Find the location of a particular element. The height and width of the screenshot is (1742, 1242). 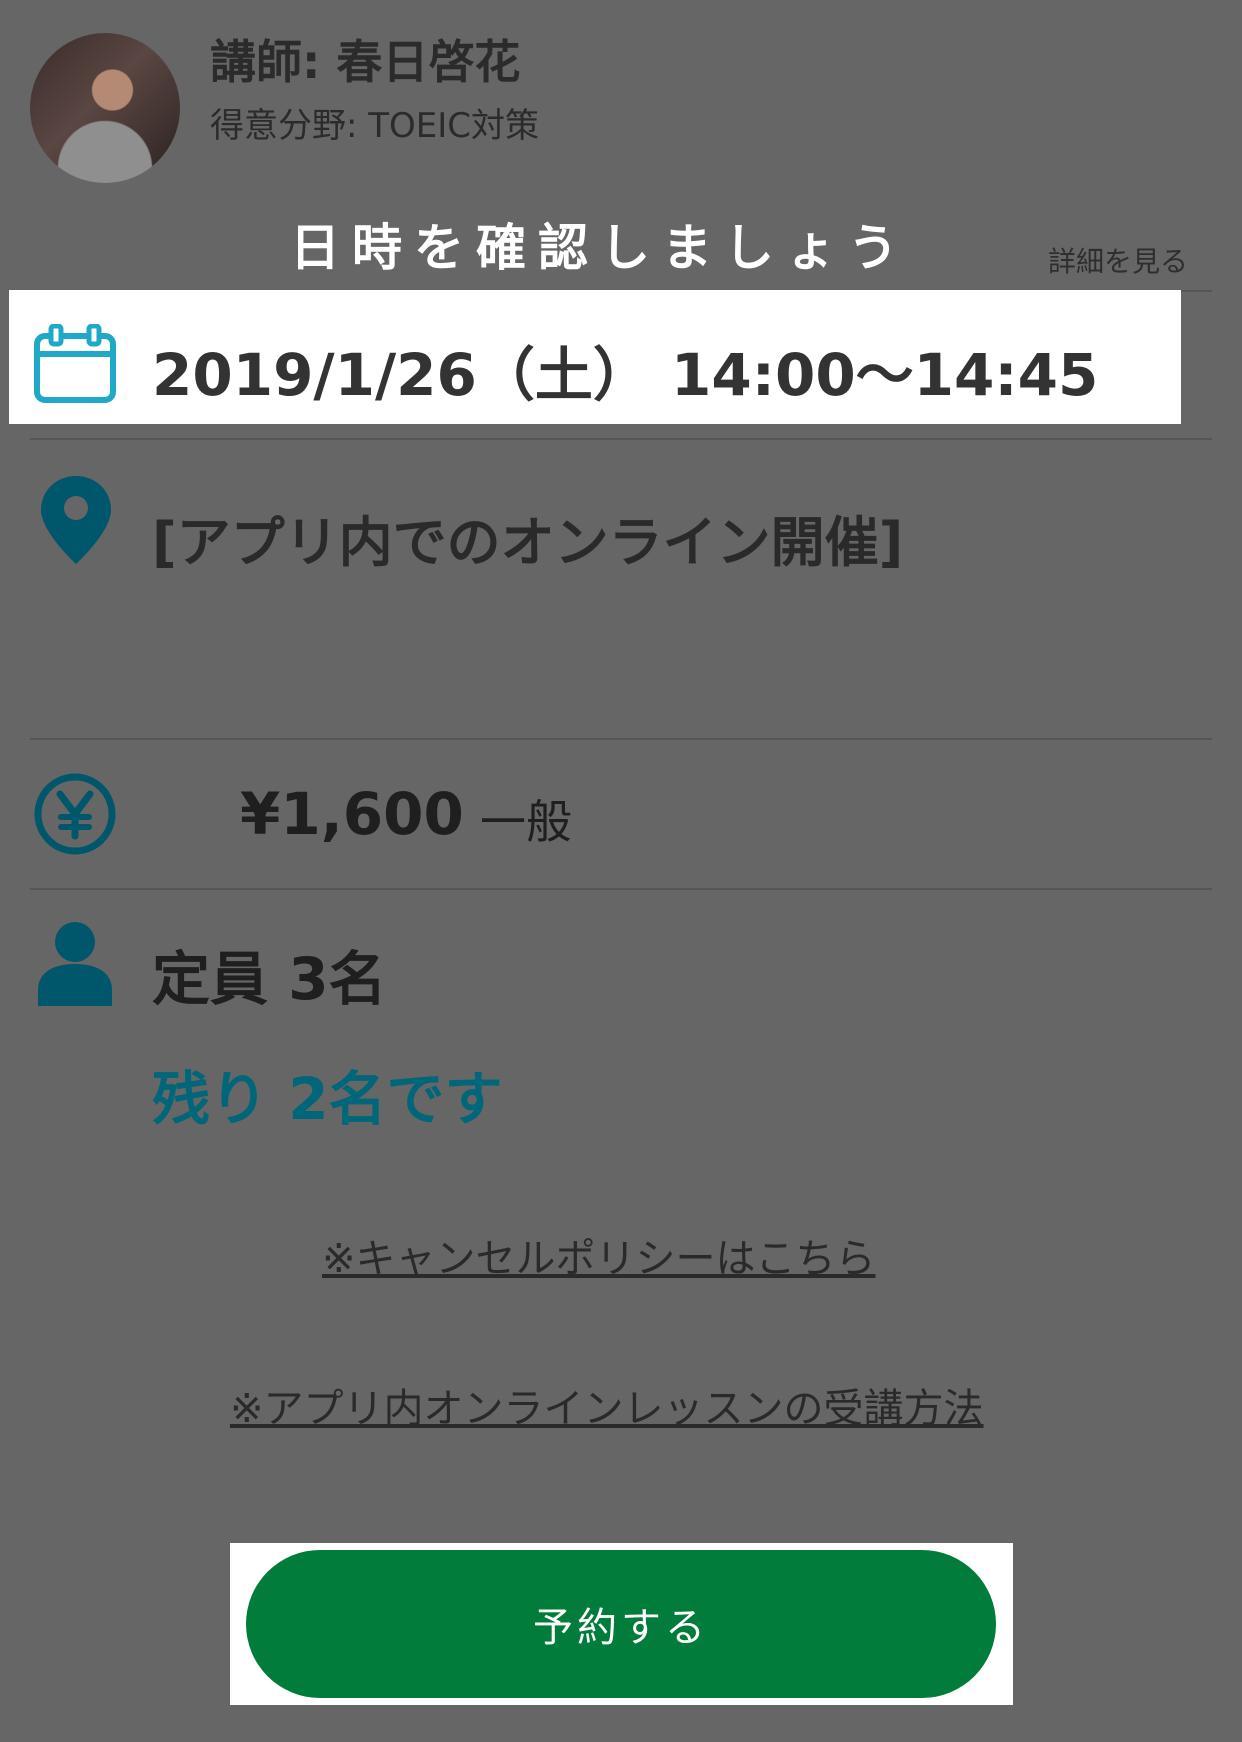

location-text: [アプリ内でのオンライン開催] is located at coordinates (528, 542).